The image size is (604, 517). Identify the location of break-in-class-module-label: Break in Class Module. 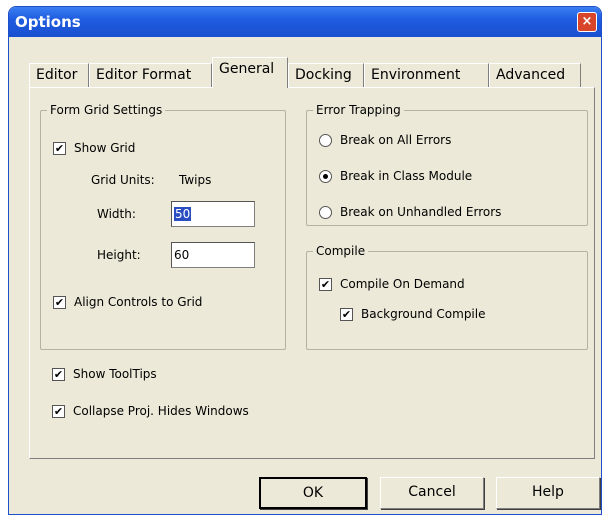
(406, 176).